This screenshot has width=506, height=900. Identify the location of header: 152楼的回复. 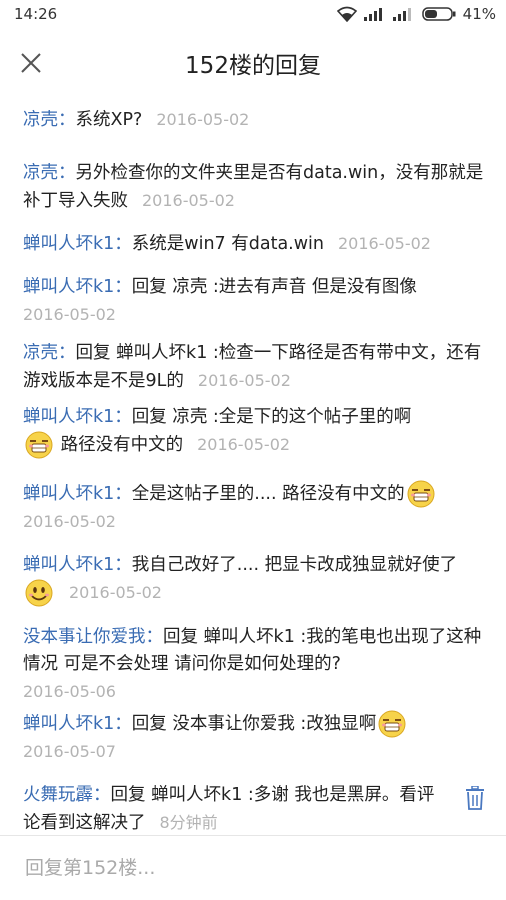
(253, 63).